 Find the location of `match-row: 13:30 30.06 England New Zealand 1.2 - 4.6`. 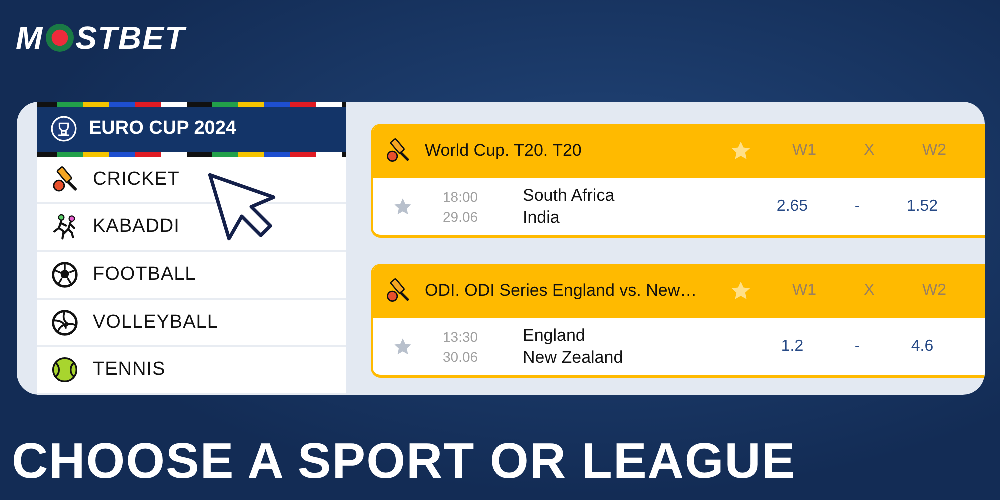

match-row: 13:30 30.06 England New Zealand 1.2 - 4.6 is located at coordinates (679, 346).